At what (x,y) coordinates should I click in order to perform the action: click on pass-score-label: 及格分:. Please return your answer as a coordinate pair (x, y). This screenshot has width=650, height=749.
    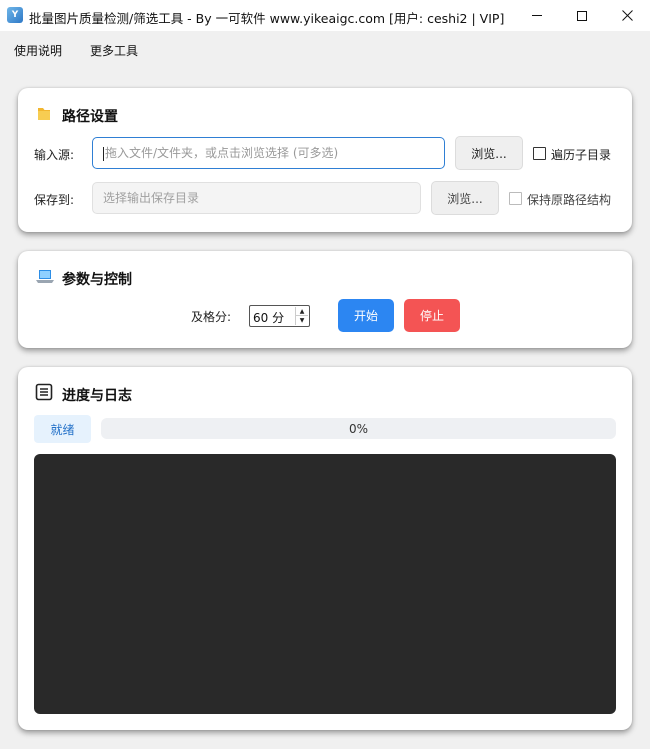
    Looking at the image, I should click on (211, 317).